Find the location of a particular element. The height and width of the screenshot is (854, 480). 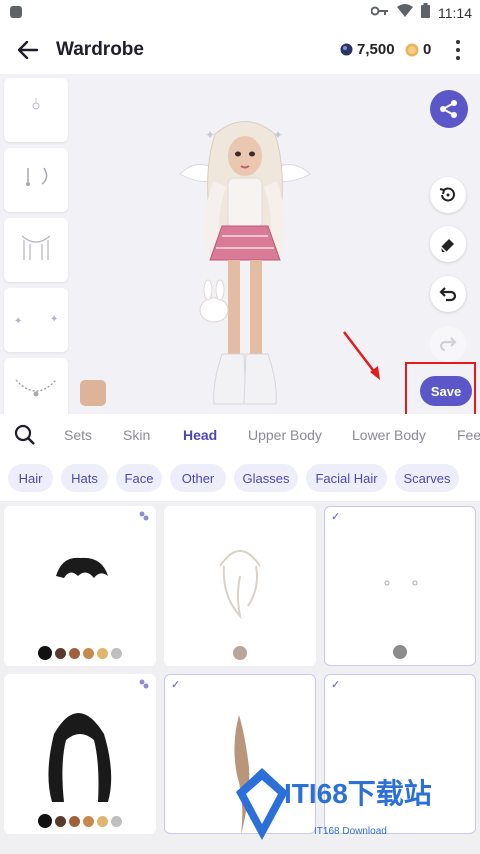

coin-icon is located at coordinates (412, 49).